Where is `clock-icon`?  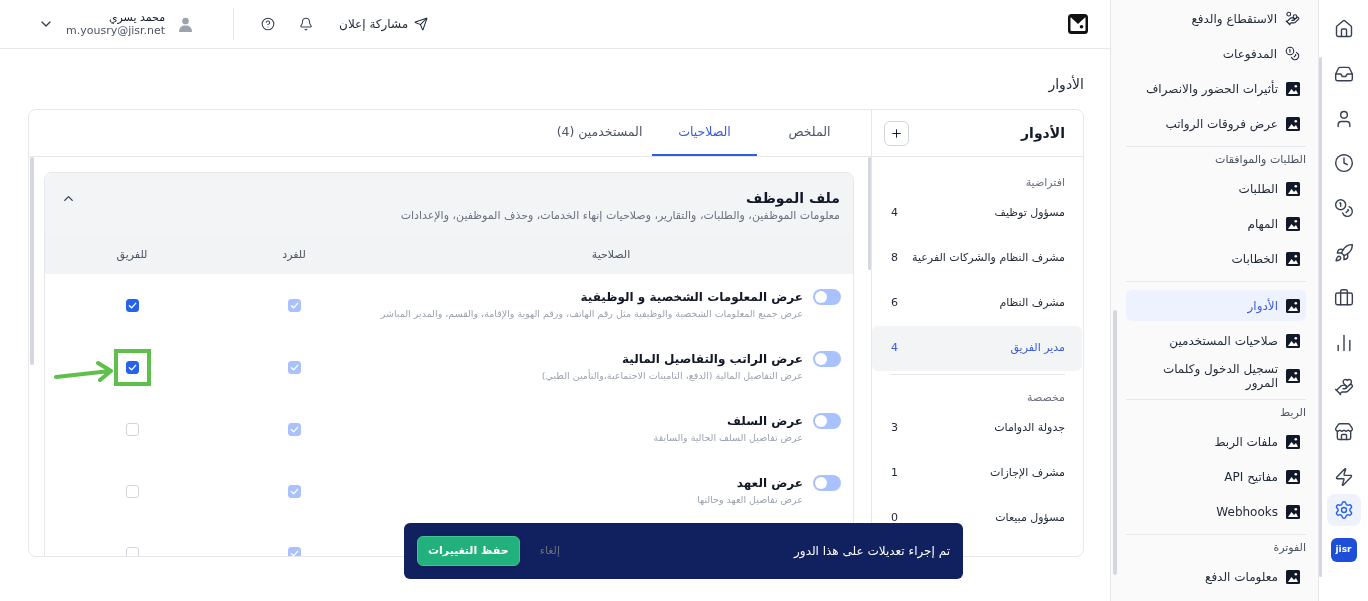 clock-icon is located at coordinates (1343, 163).